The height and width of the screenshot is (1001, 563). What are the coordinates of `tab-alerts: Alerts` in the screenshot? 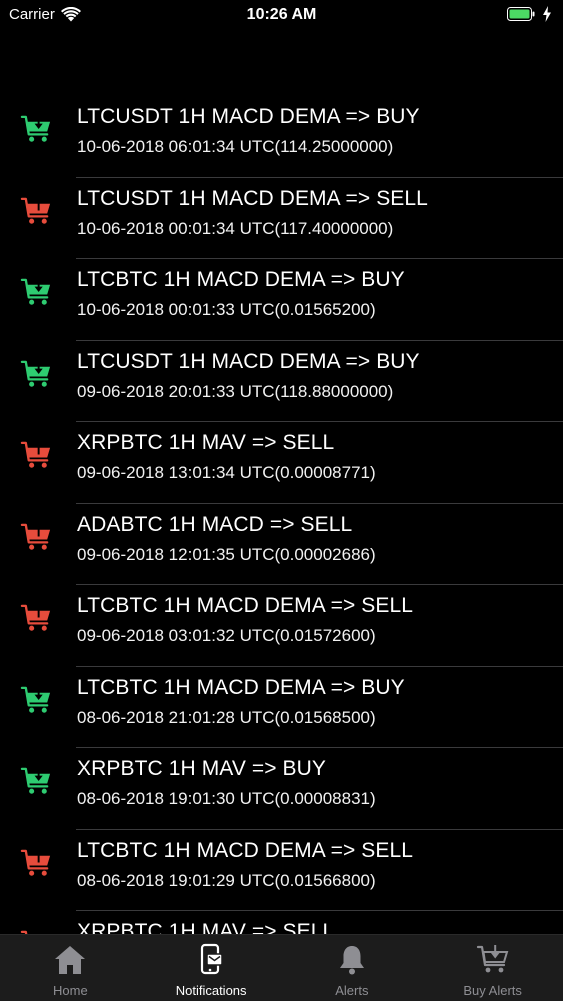 It's located at (352, 968).